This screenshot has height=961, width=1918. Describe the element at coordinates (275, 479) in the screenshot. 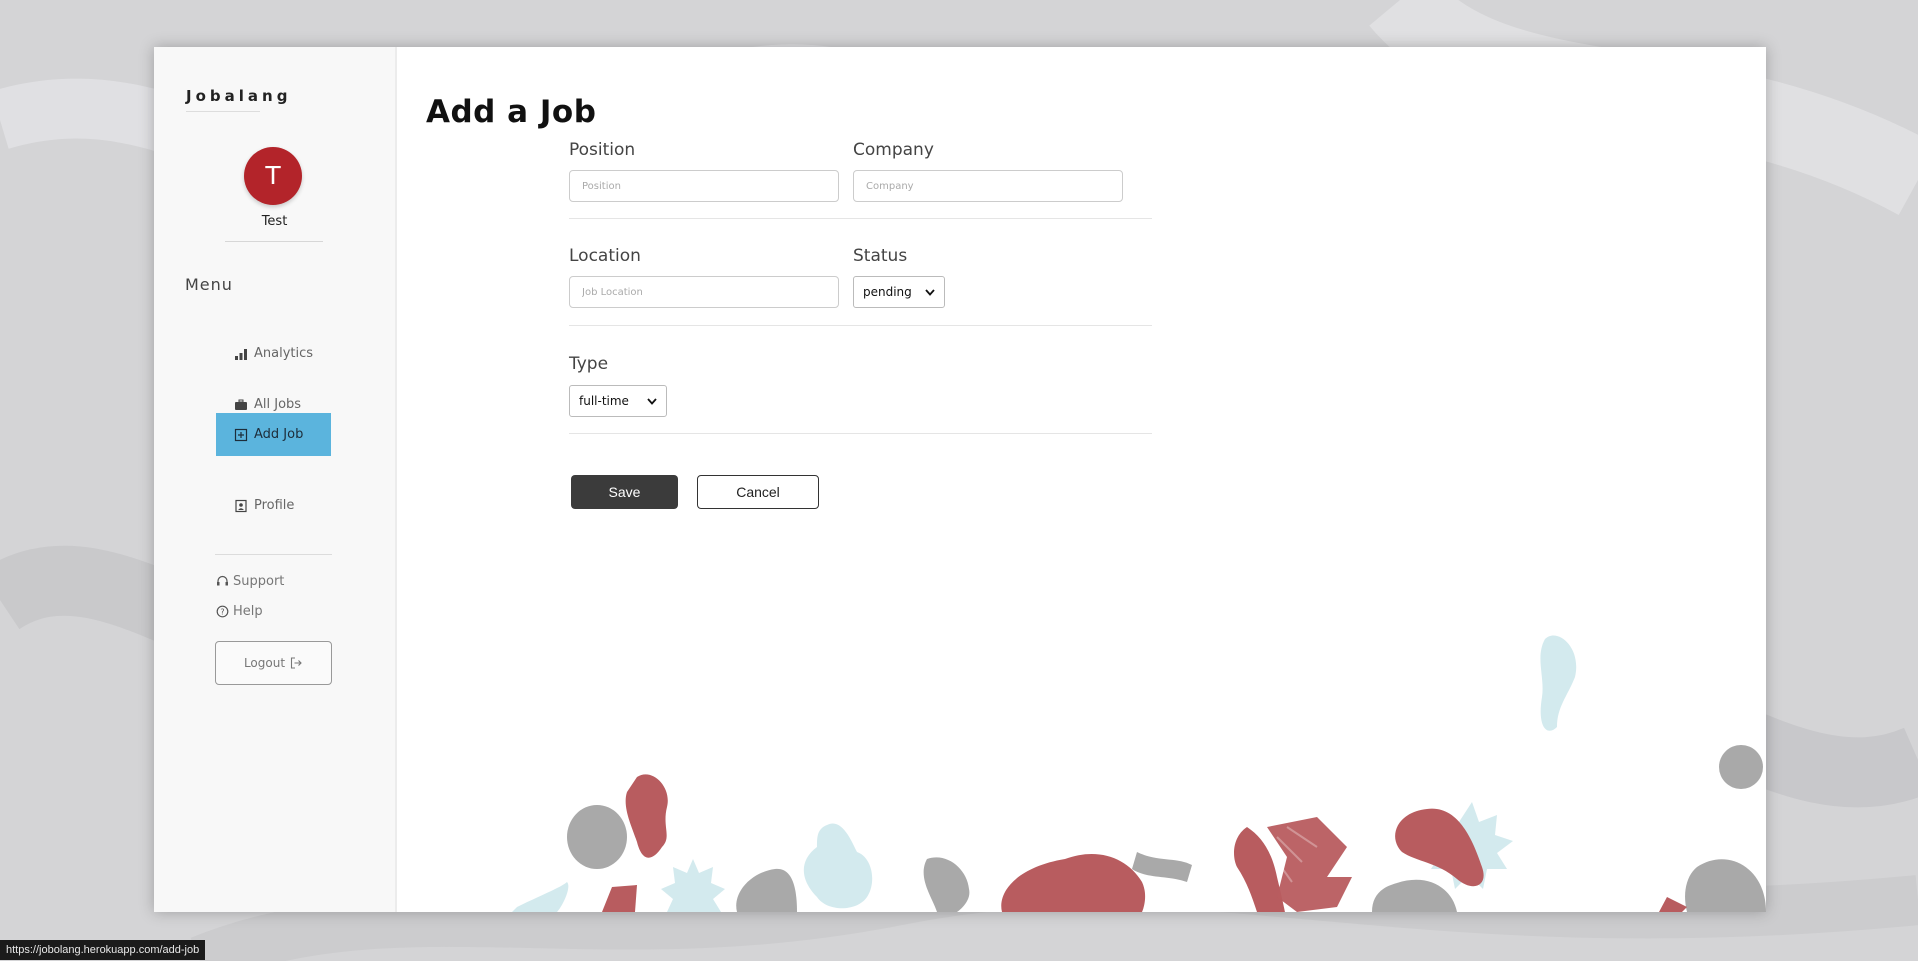

I see `sidebar: Jobalang T Test Menu Analytics All Jobs` at that location.